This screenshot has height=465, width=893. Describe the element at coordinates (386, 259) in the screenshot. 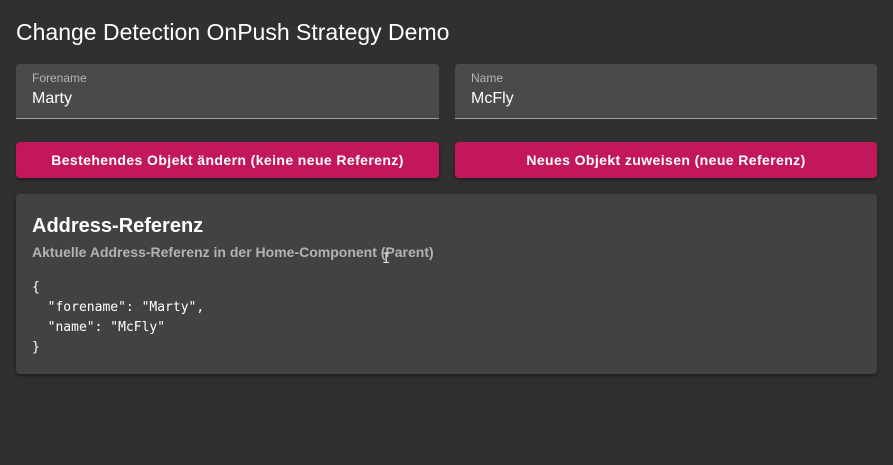

I see `text-cursor-icon: I` at that location.